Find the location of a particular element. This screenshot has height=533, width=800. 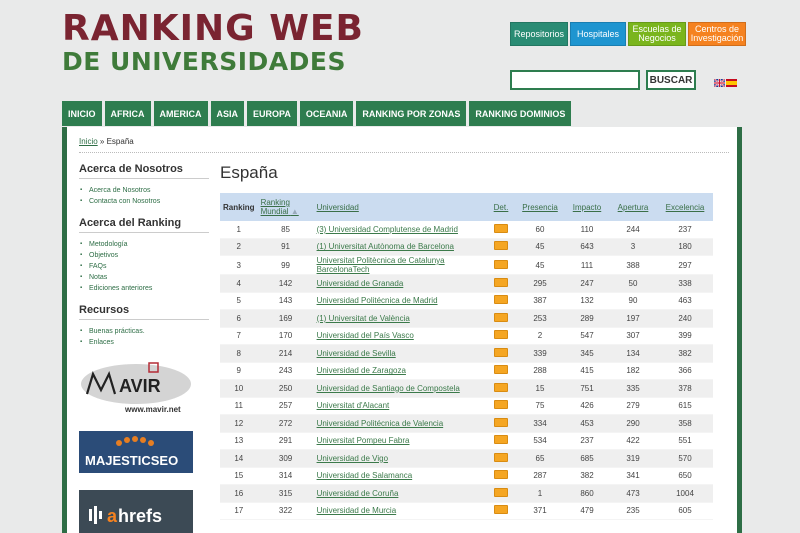

cell-apertura: 341 is located at coordinates (633, 476).